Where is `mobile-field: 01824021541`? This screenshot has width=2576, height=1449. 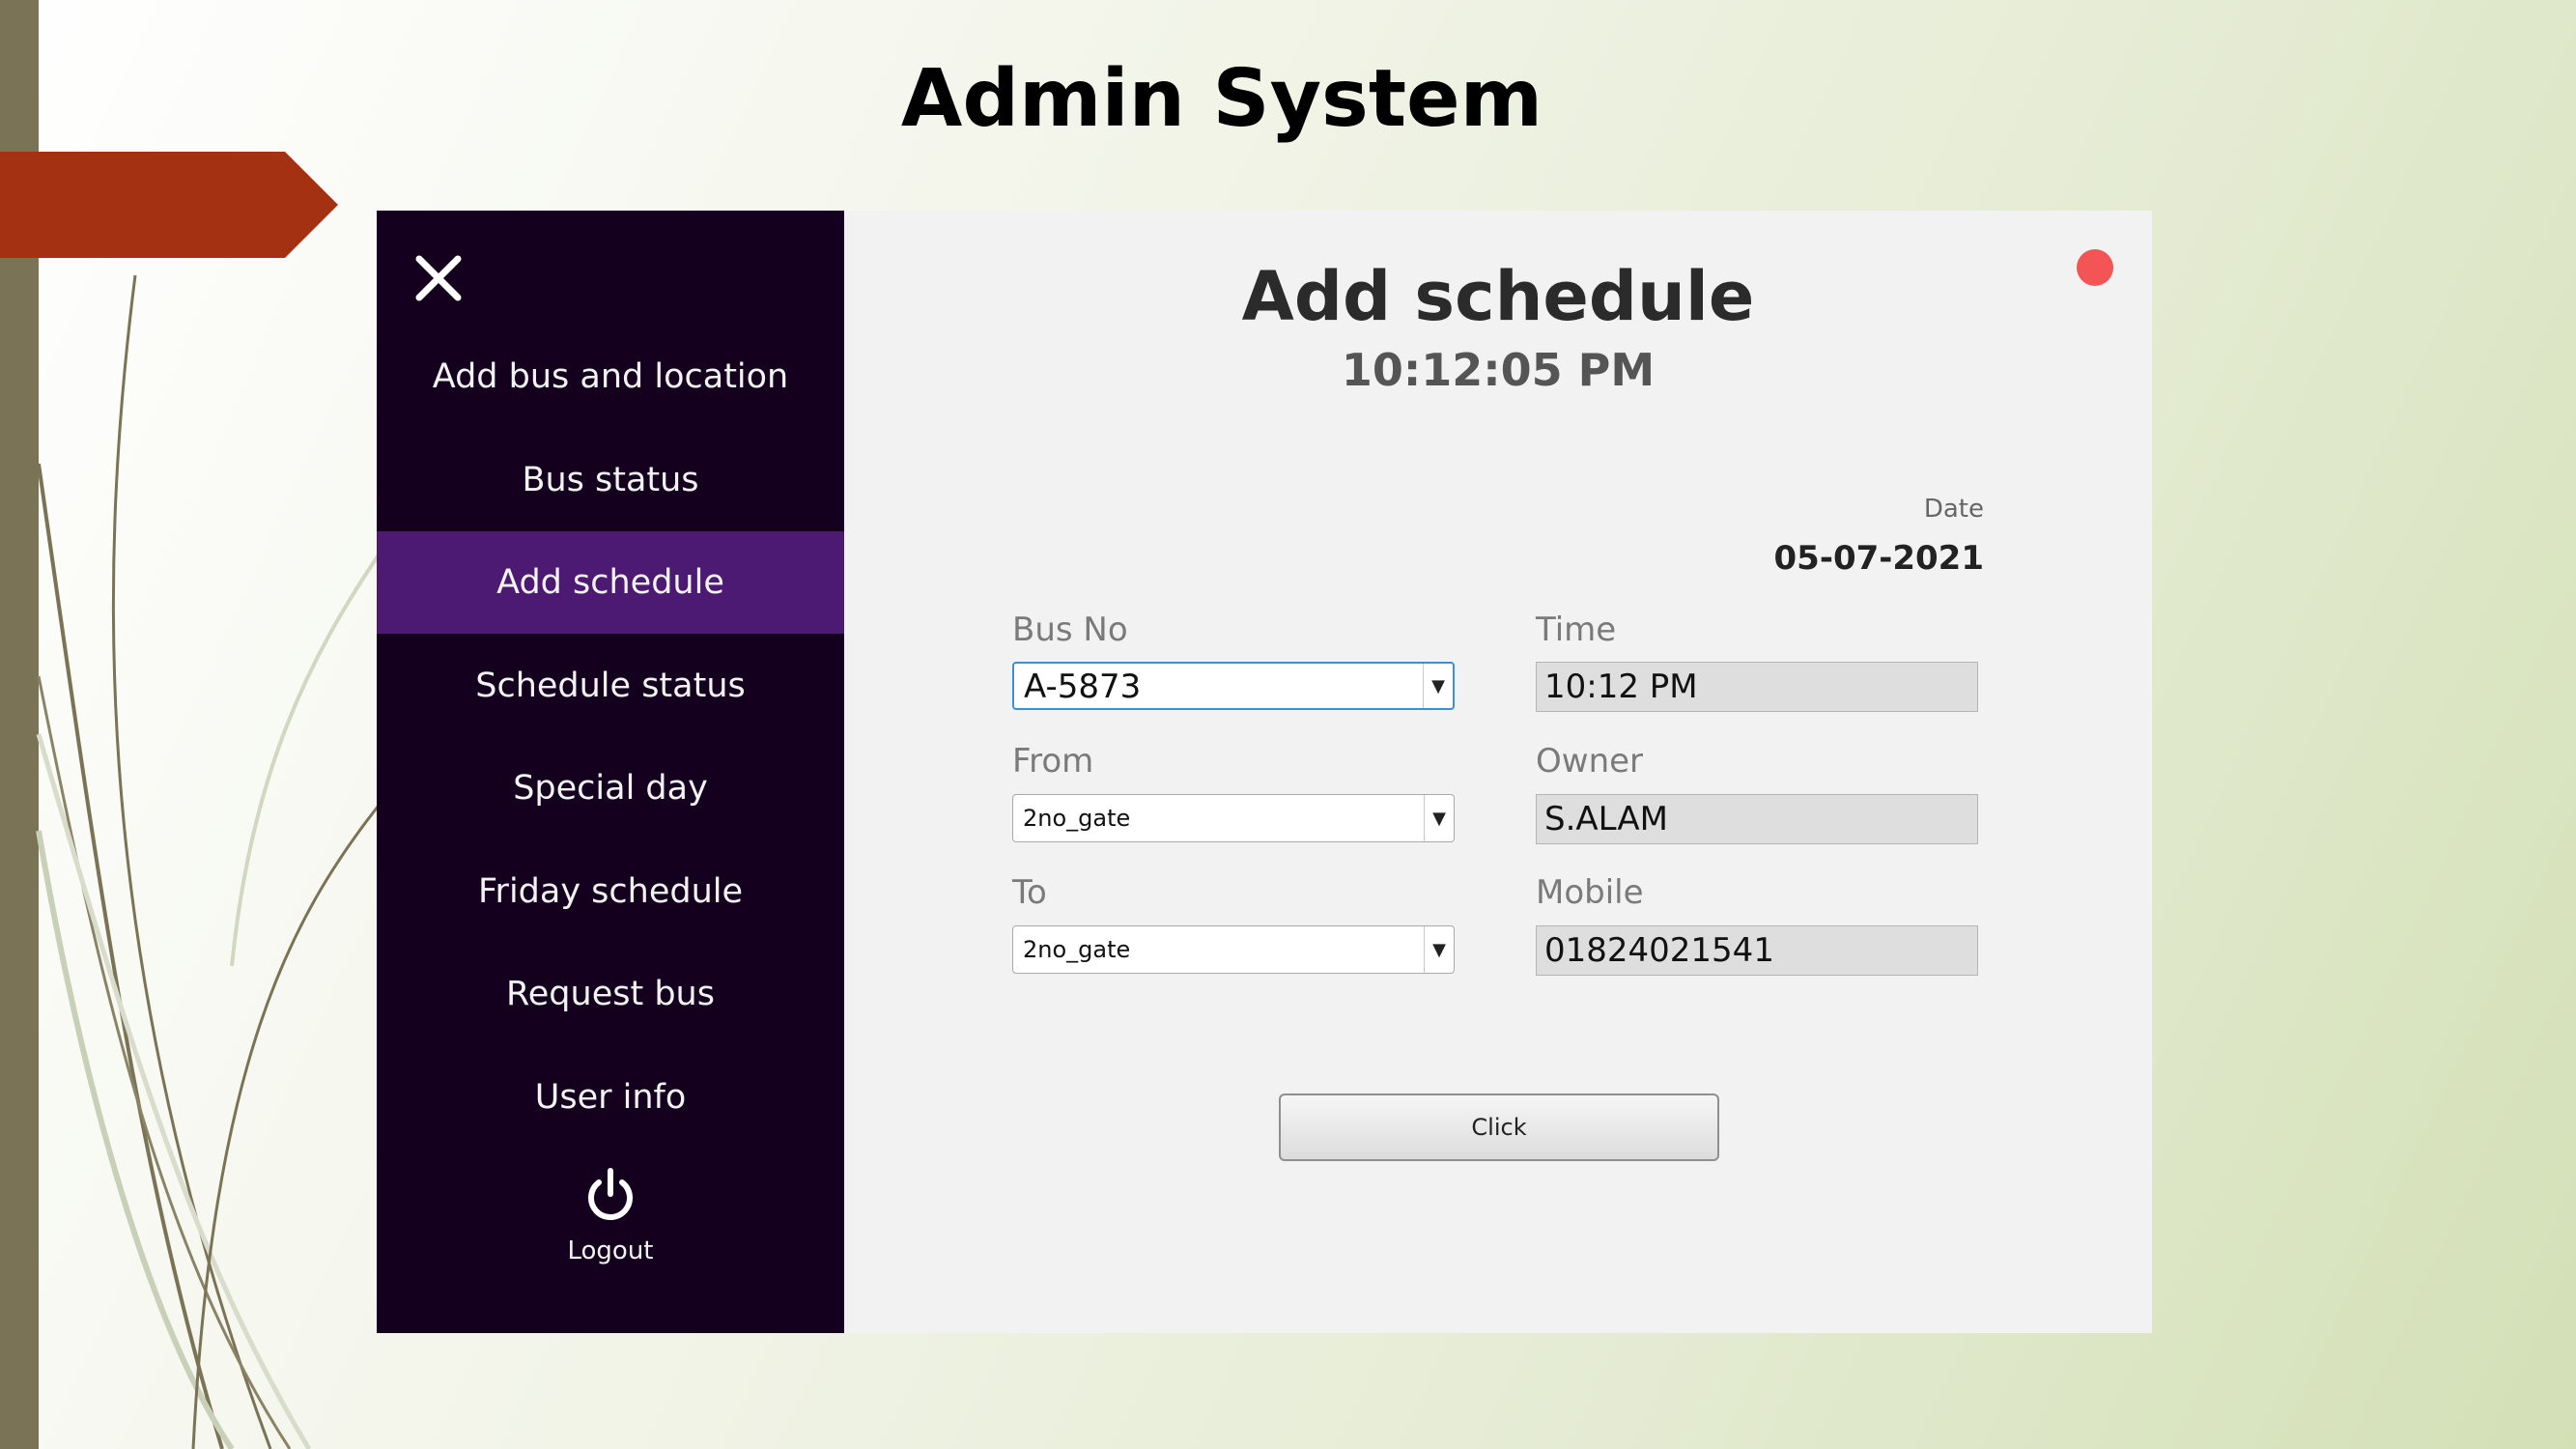 mobile-field: 01824021541 is located at coordinates (1757, 950).